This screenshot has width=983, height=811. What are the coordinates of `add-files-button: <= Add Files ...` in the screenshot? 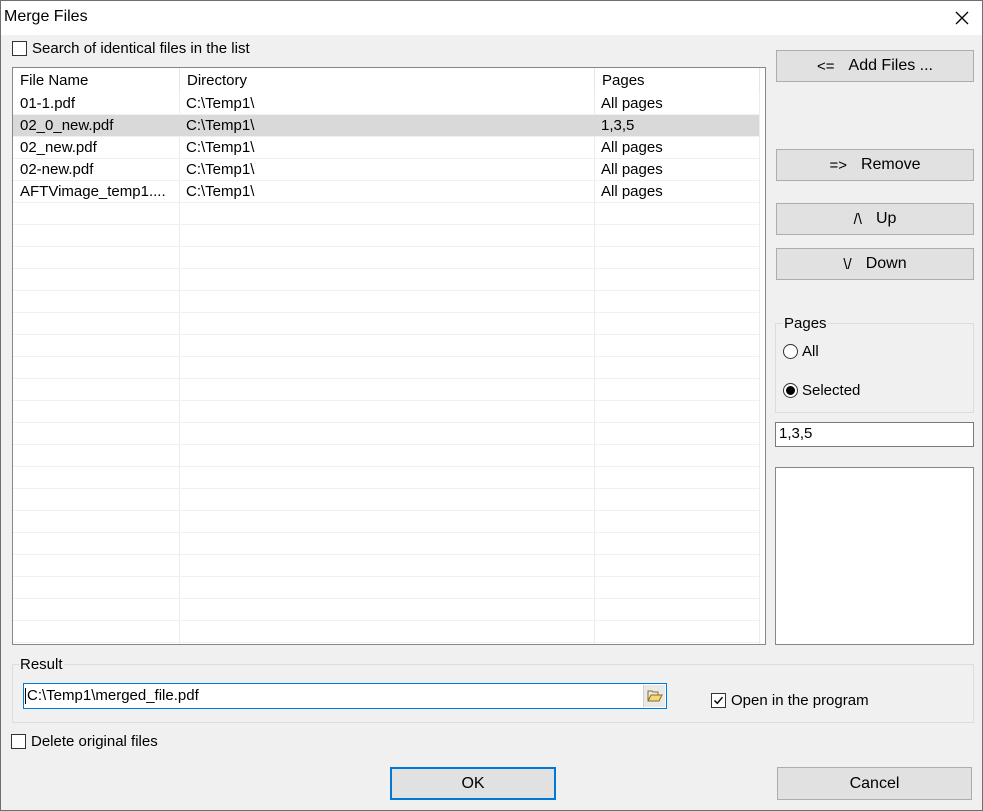 It's located at (875, 66).